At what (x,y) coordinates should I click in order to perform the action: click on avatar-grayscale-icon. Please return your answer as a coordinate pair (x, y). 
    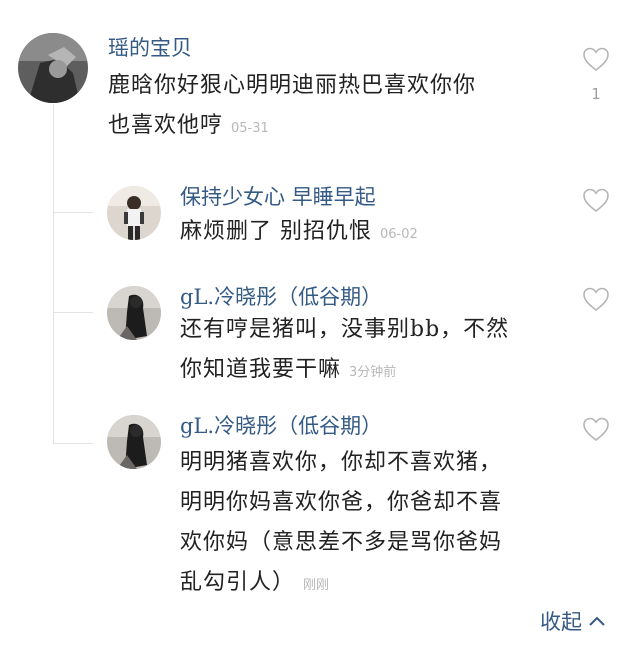
    Looking at the image, I should click on (53, 68).